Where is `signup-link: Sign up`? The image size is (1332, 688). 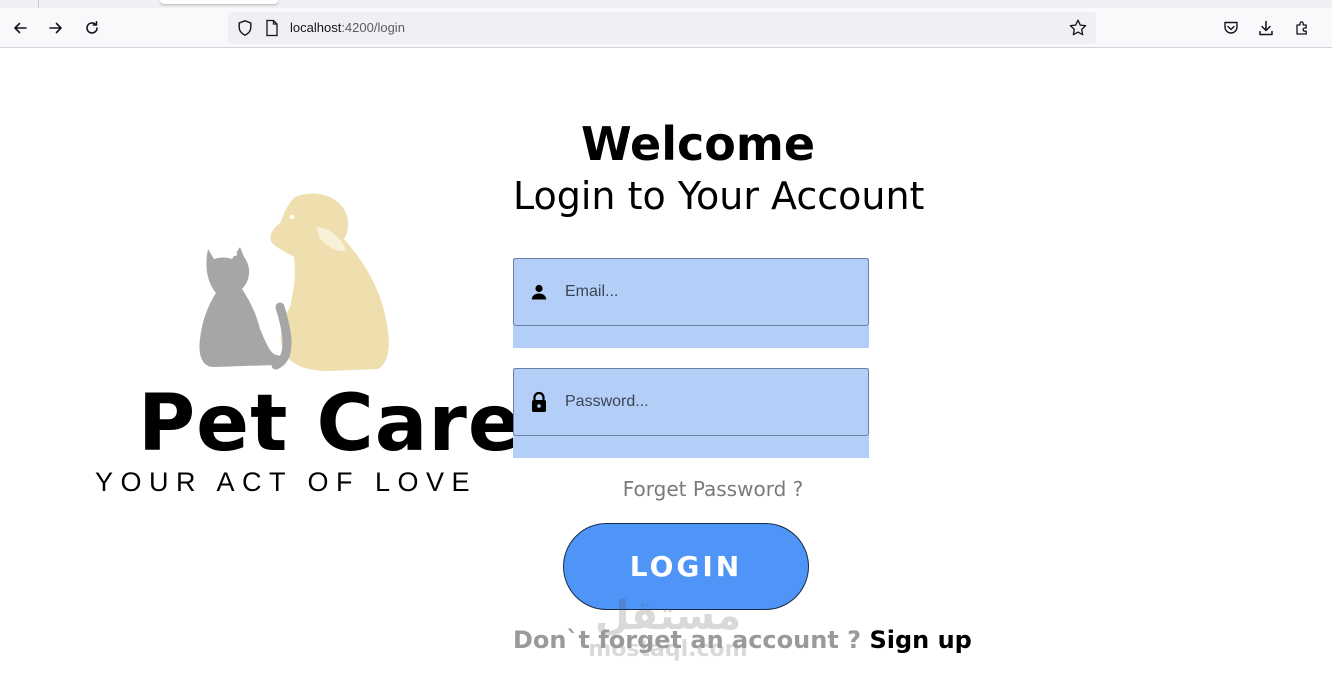
signup-link: Sign up is located at coordinates (920, 640).